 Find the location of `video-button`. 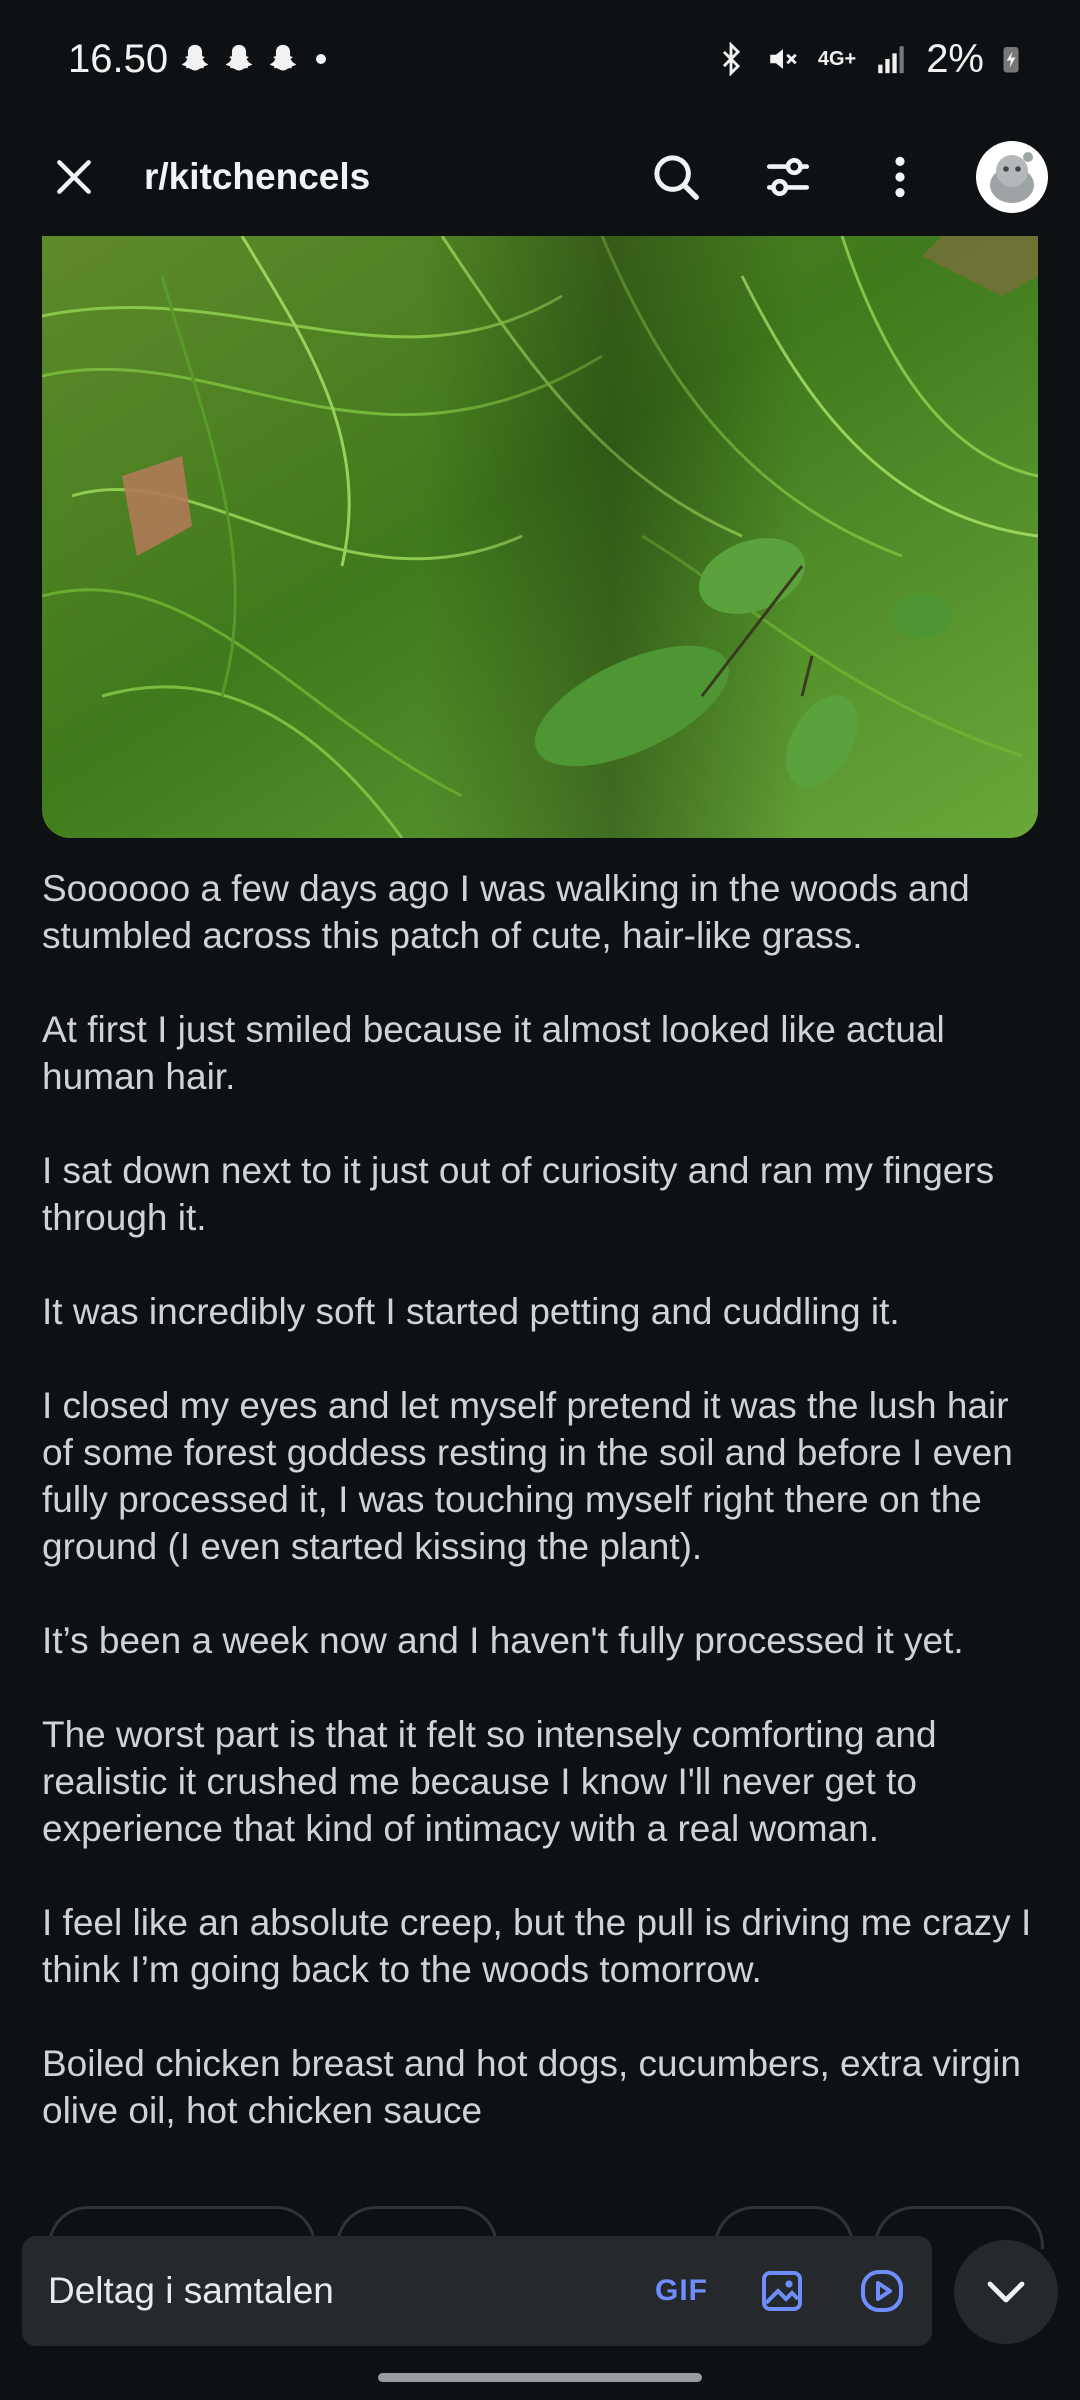

video-button is located at coordinates (882, 2291).